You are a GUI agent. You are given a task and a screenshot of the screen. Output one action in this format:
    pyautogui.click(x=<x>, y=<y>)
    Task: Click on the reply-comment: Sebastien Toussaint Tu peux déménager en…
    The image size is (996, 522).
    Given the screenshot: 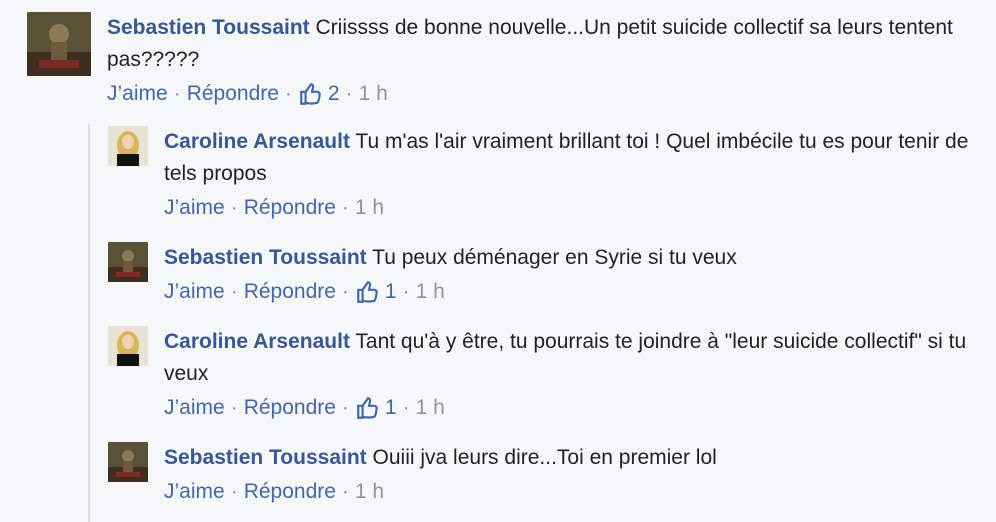 What is the action you would take?
    pyautogui.click(x=546, y=275)
    